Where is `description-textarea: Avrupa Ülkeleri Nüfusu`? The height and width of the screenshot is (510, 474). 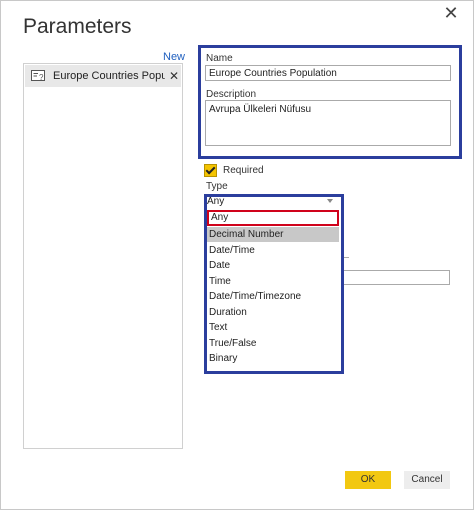
description-textarea: Avrupa Ülkeleri Nüfusu is located at coordinates (328, 123).